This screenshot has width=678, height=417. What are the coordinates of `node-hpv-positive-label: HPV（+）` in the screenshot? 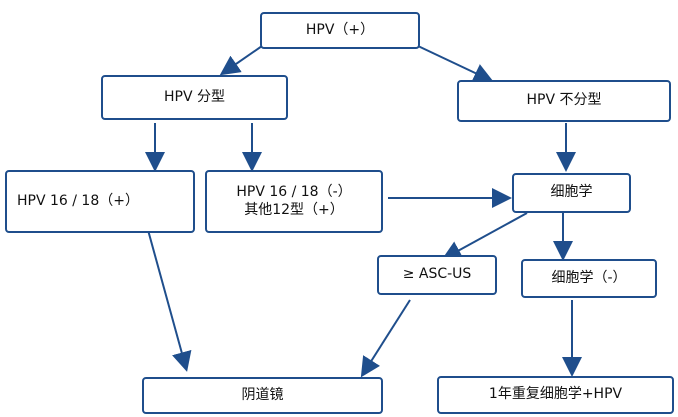 It's located at (340, 29).